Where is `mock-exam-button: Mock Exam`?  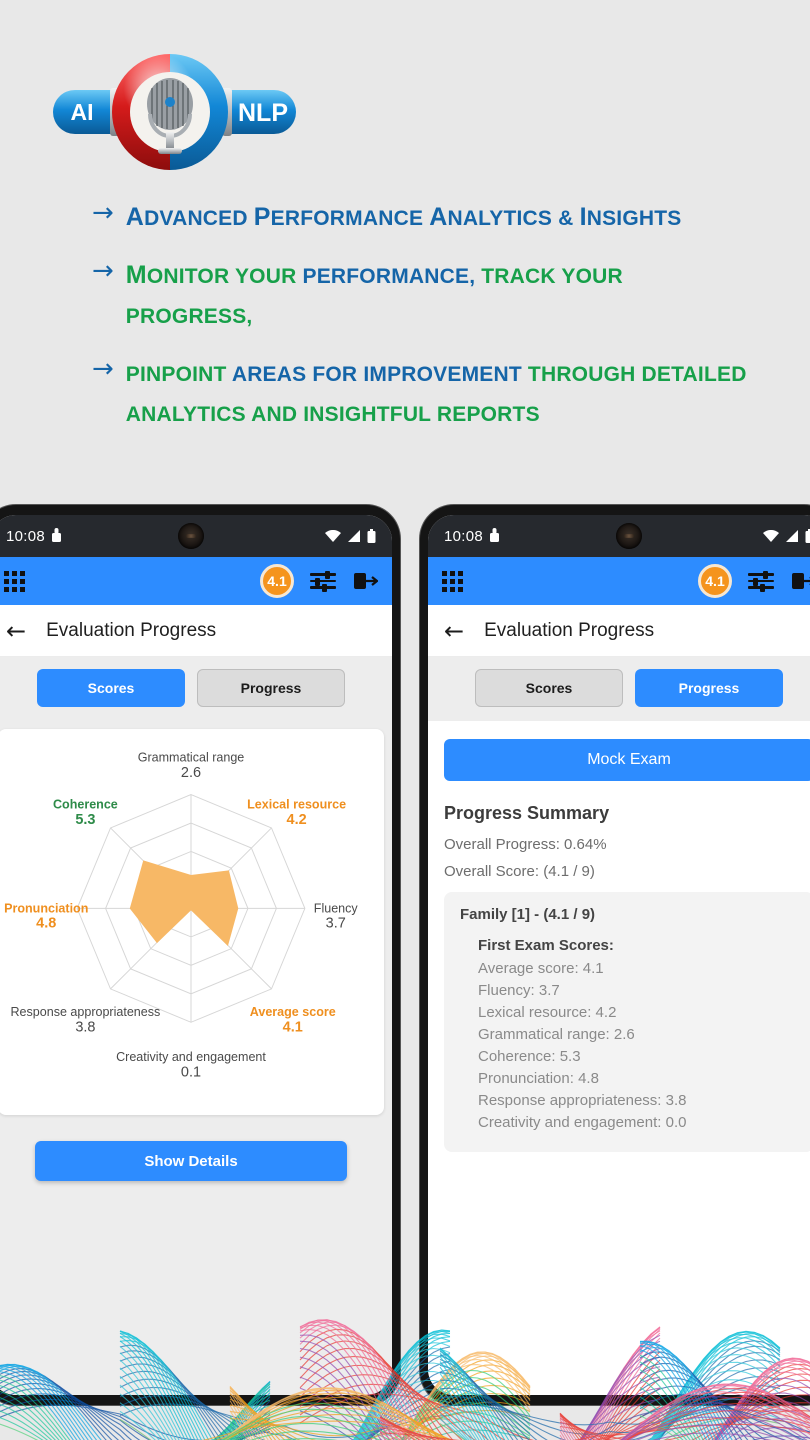
mock-exam-button: Mock Exam is located at coordinates (627, 760).